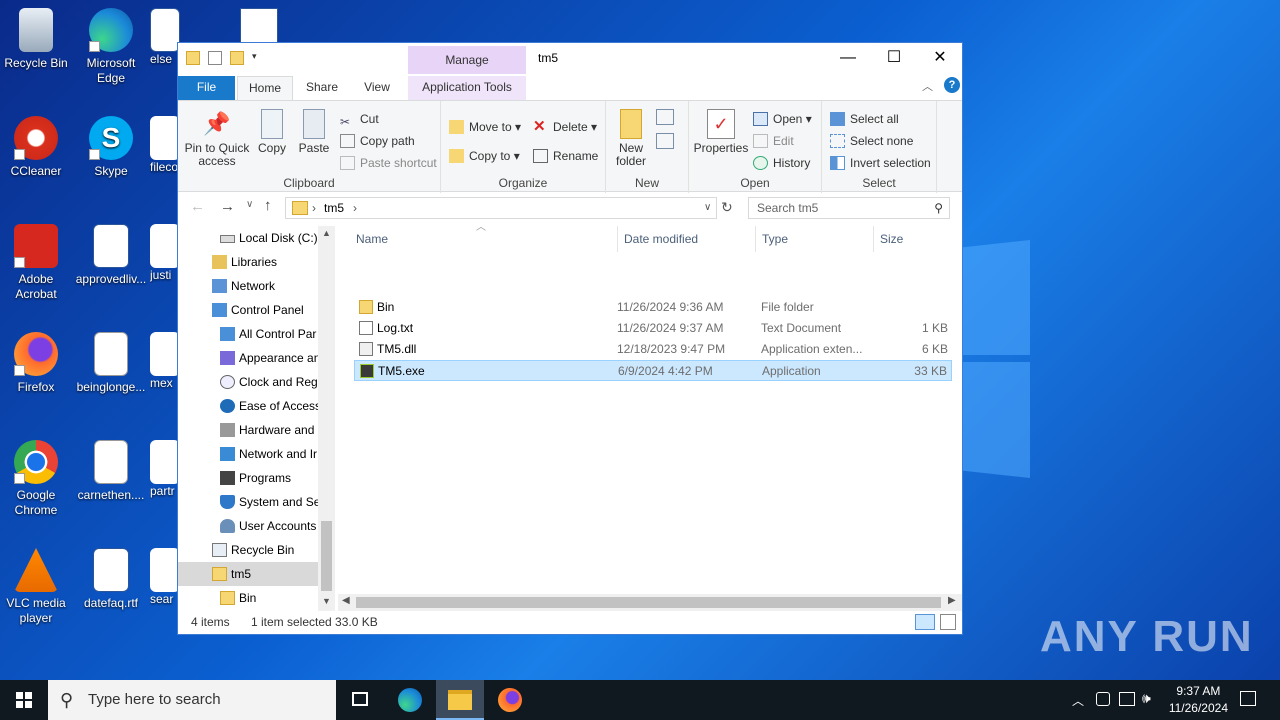 This screenshot has width=1280, height=720. Describe the element at coordinates (360, 700) in the screenshot. I see `task-view-button` at that location.